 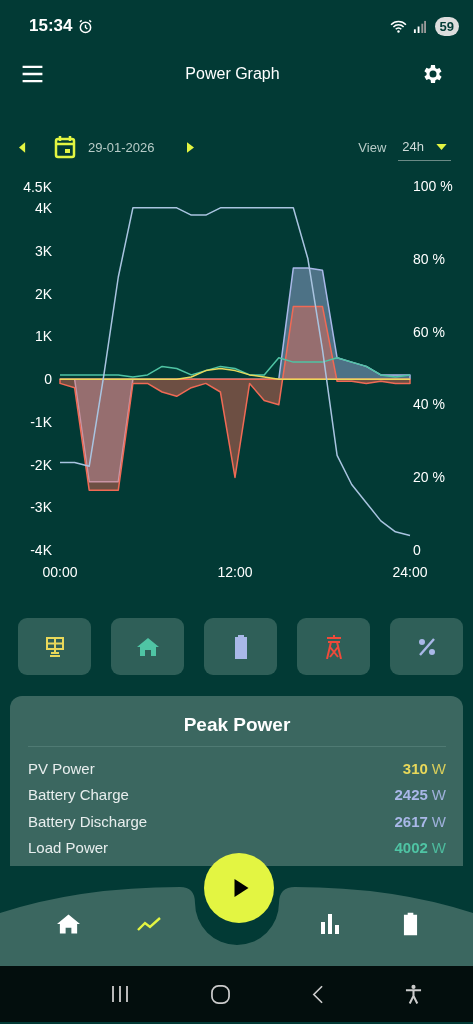 I want to click on y-axis-label: 100 %, so click(x=433, y=186).